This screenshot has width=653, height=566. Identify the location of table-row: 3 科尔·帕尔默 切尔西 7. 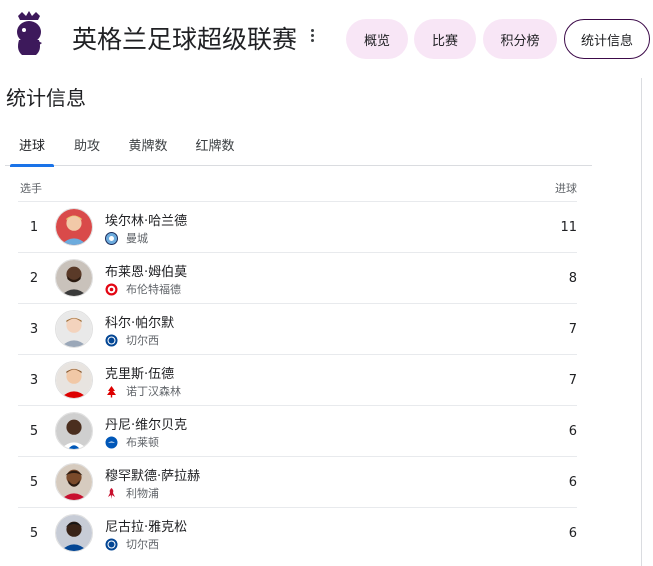
(297, 328).